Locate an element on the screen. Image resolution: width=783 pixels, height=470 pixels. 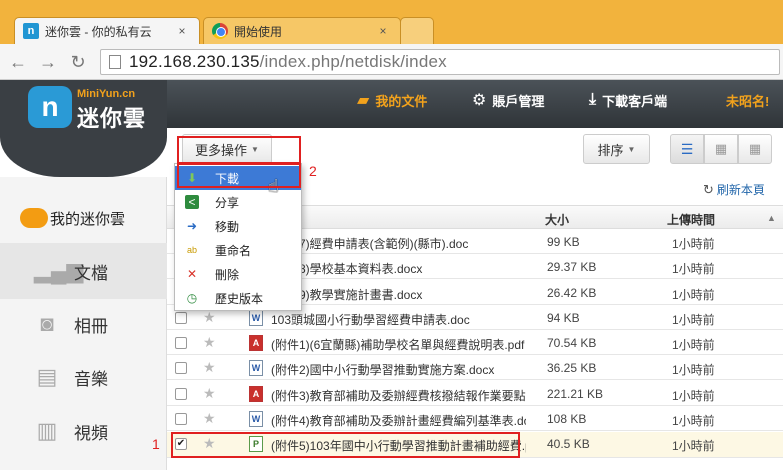
browser-tab-miniyun: n 迷你雲 - 你的私有云 × is located at coordinates (107, 30).